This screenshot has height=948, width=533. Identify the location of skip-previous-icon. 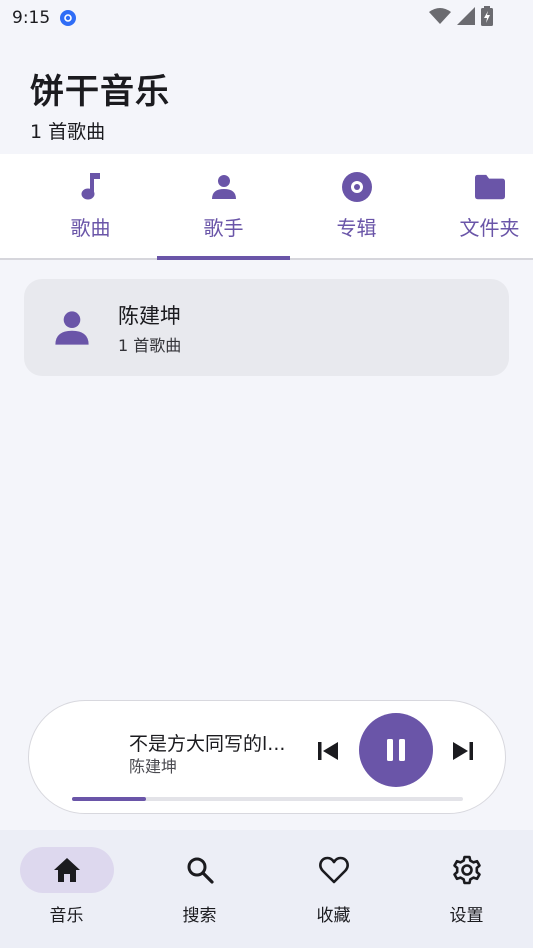
(328, 751).